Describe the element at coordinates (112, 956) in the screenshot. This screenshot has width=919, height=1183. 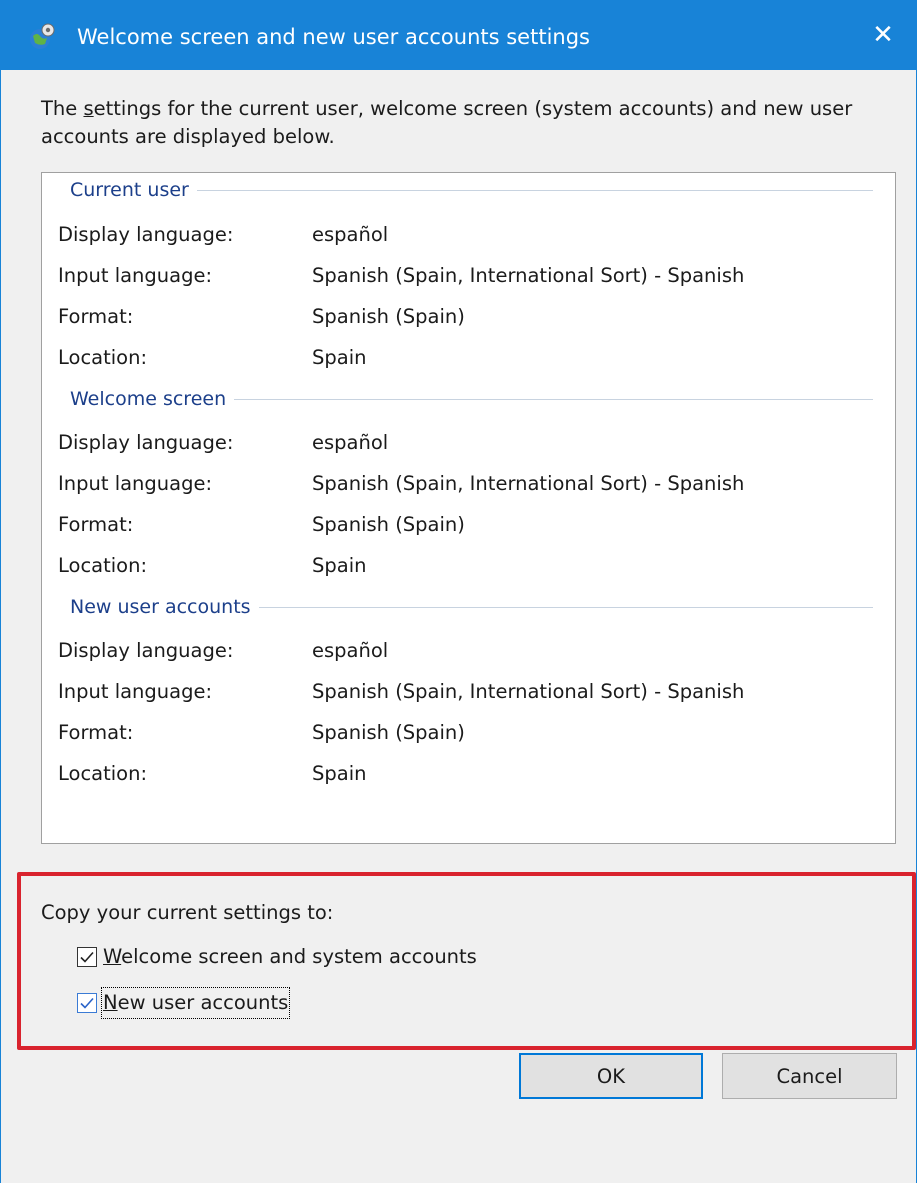
I see `checkbox-accesskey: W` at that location.